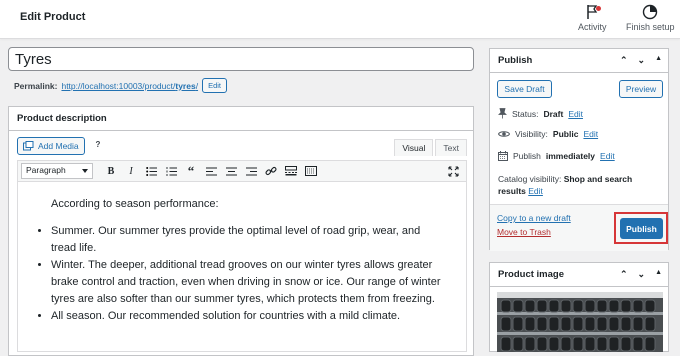 This screenshot has width=680, height=356. I want to click on align-right-icon, so click(251, 171).